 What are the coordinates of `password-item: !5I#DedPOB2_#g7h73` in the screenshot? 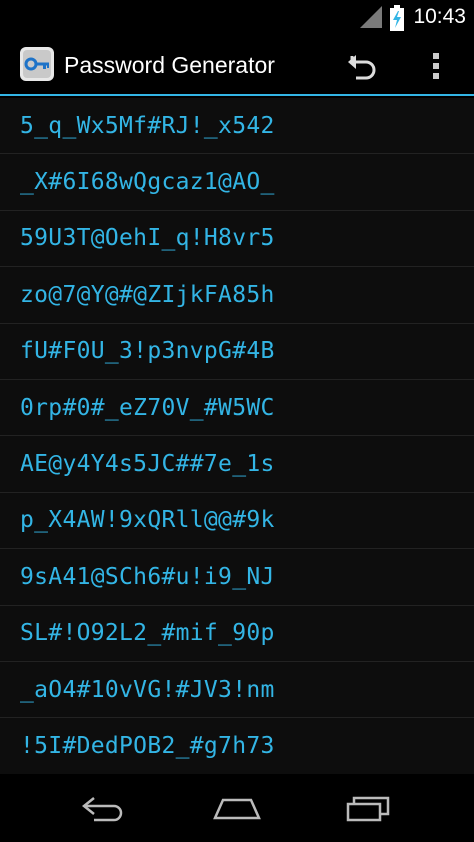 It's located at (237, 746).